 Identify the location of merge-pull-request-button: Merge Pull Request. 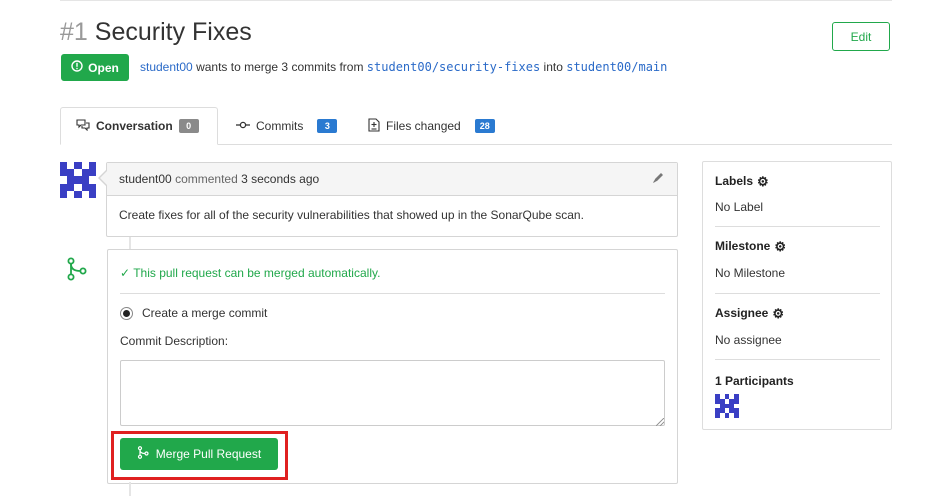
(199, 454).